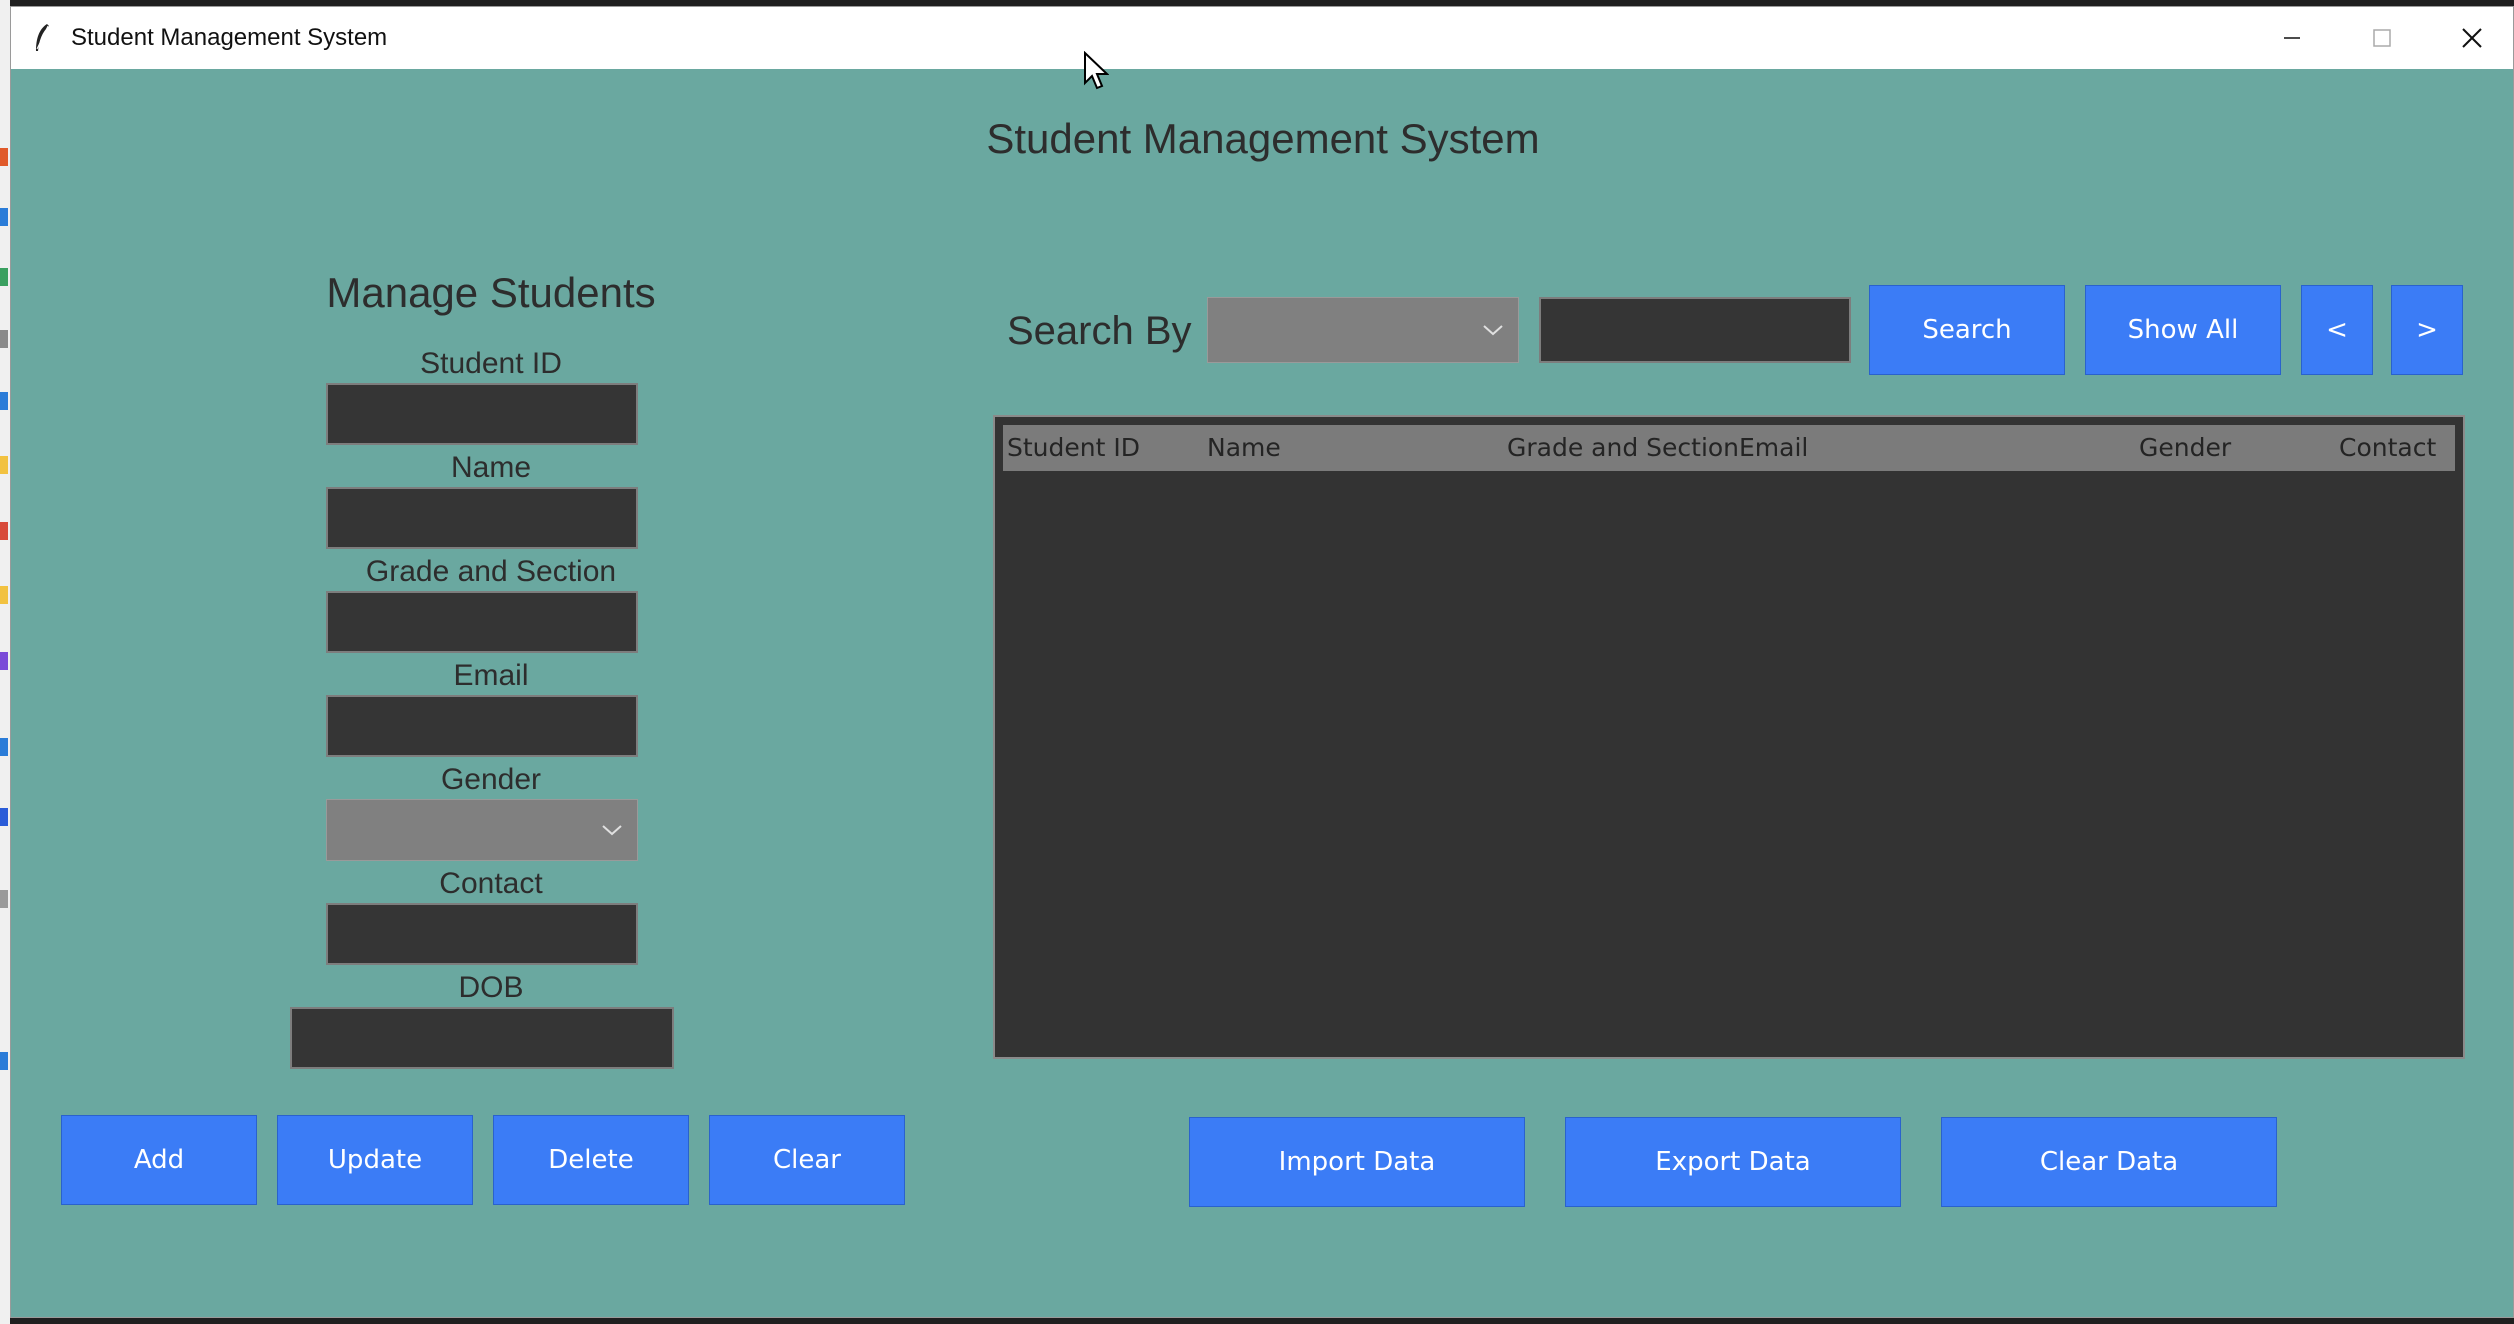  Describe the element at coordinates (491, 883) in the screenshot. I see `contact-label: Contact` at that location.